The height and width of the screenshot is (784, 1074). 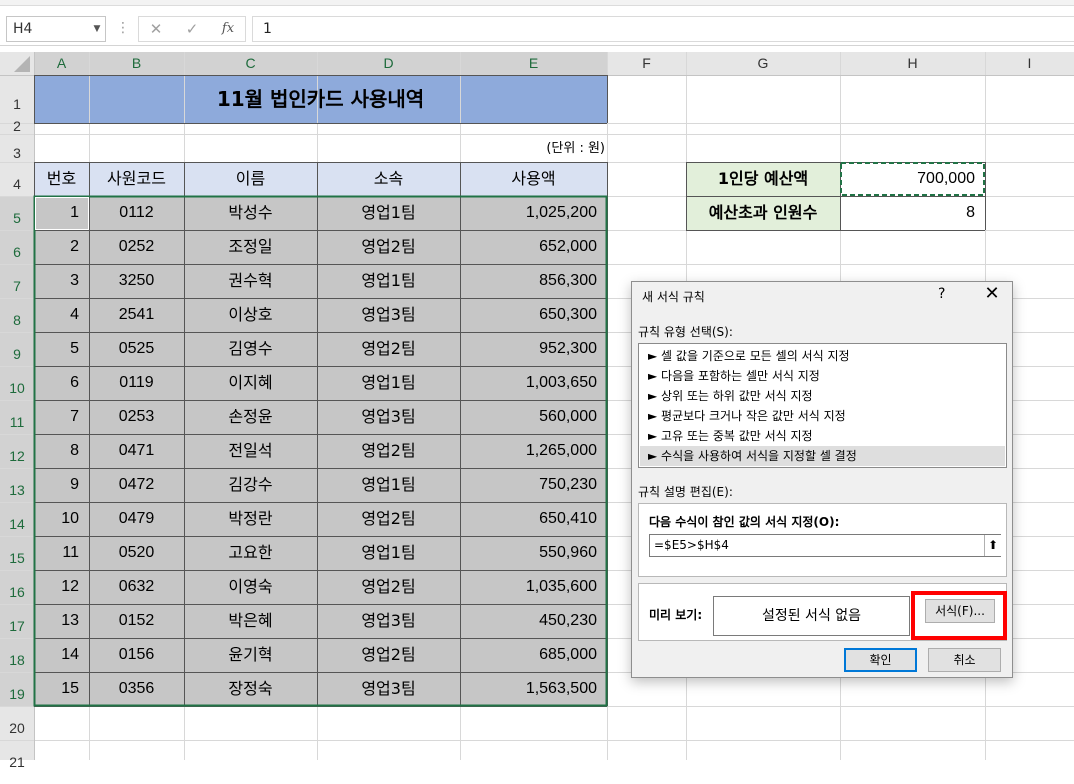 I want to click on table-cell: 12, so click(x=70, y=586).